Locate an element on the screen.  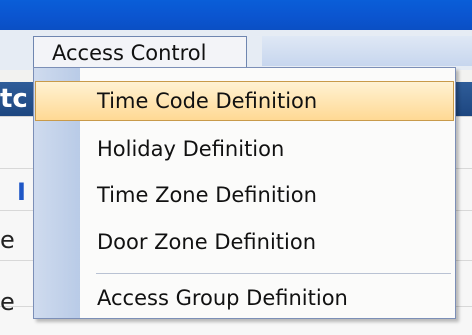
background-label: I is located at coordinates (21, 192).